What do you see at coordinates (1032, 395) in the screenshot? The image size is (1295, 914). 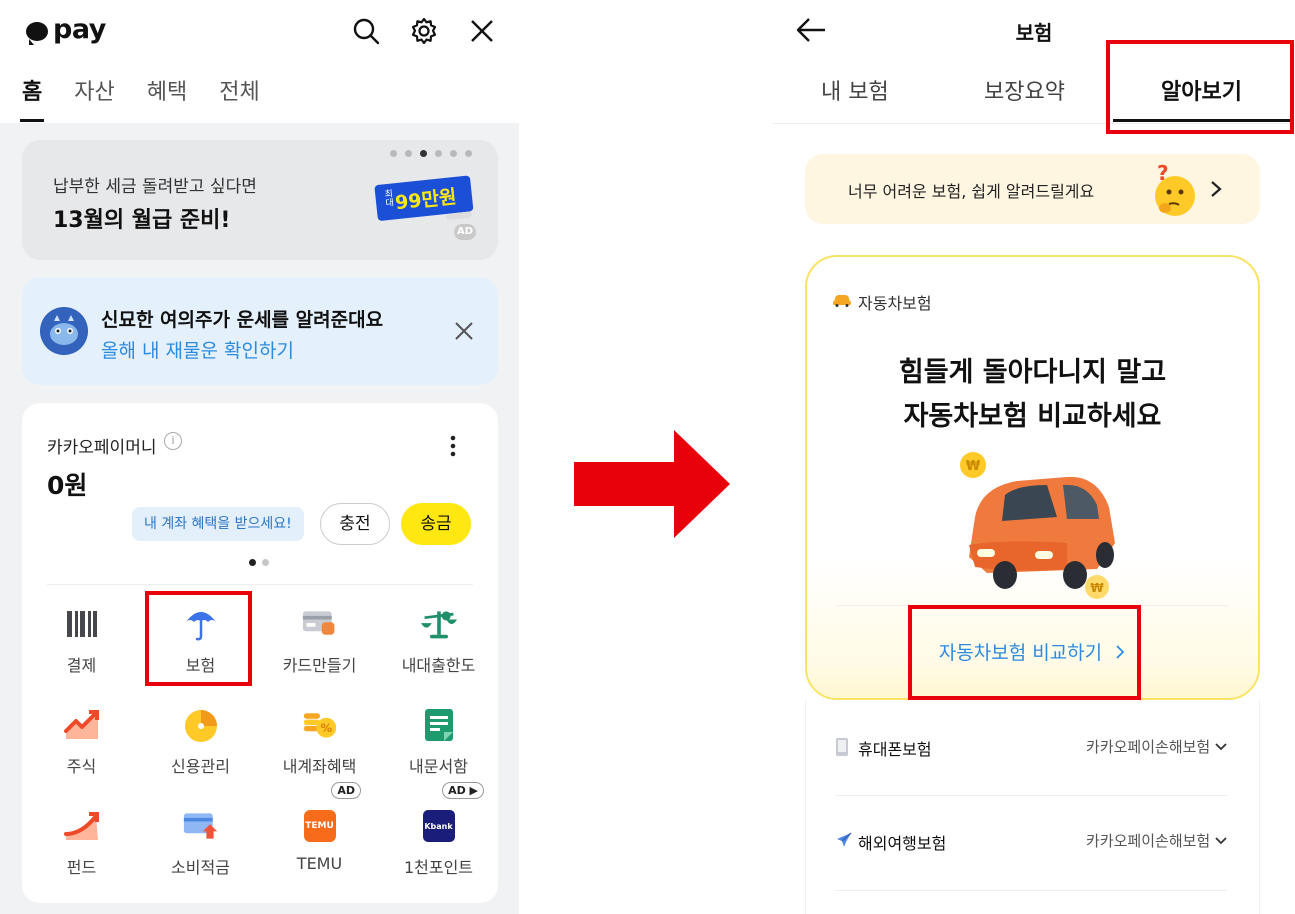 I see `card-headline: 힘들게 돌아다니지 말고 자동차보험 비교하세요` at bounding box center [1032, 395].